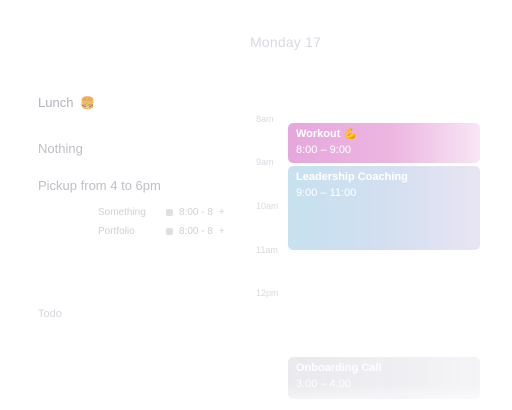 The image size is (512, 410). I want to click on task-nothing-label: Nothing, so click(60, 148).